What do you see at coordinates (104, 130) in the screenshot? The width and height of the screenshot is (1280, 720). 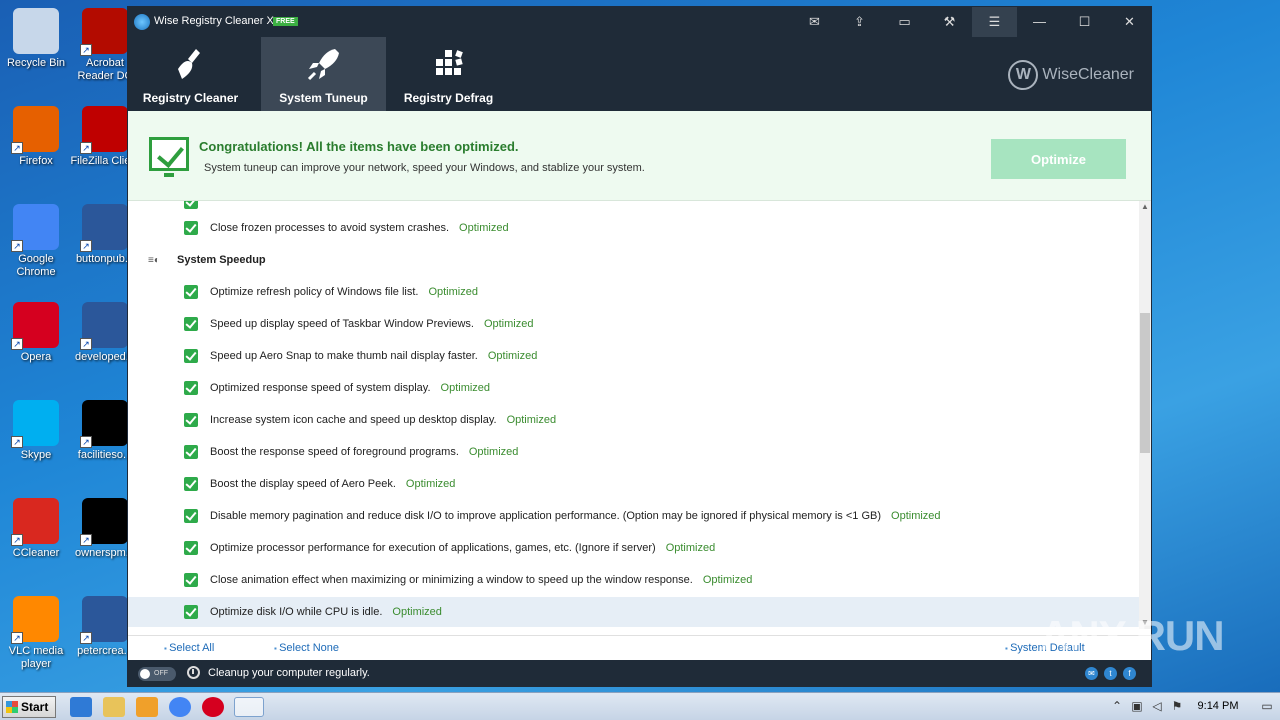 I see `filezilla-icon: ↗` at bounding box center [104, 130].